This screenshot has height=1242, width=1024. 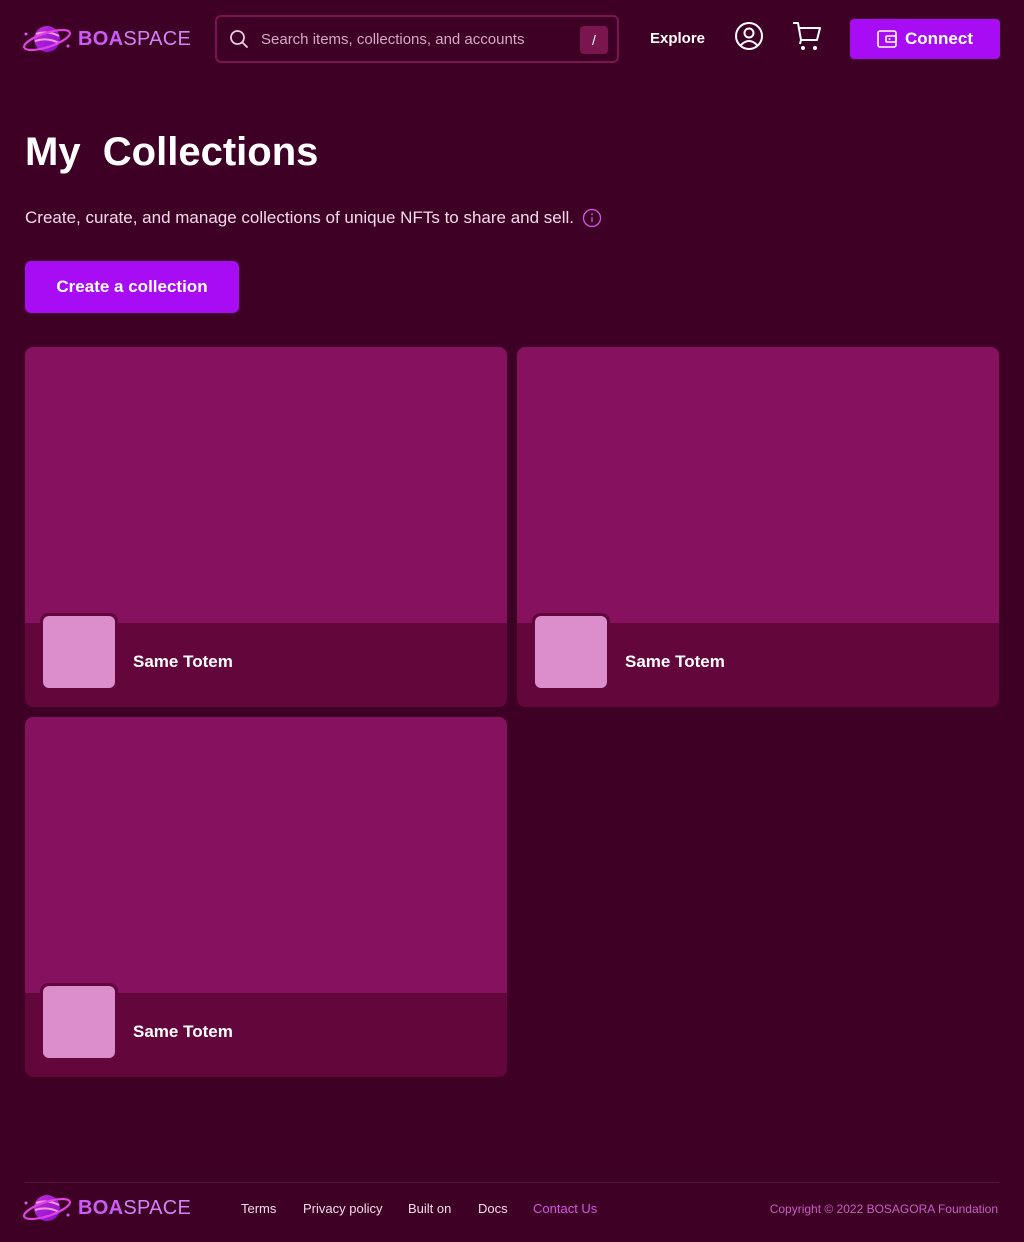 I want to click on top-navbar: BOASPACE / Explore Connect, so click(x=512, y=39).